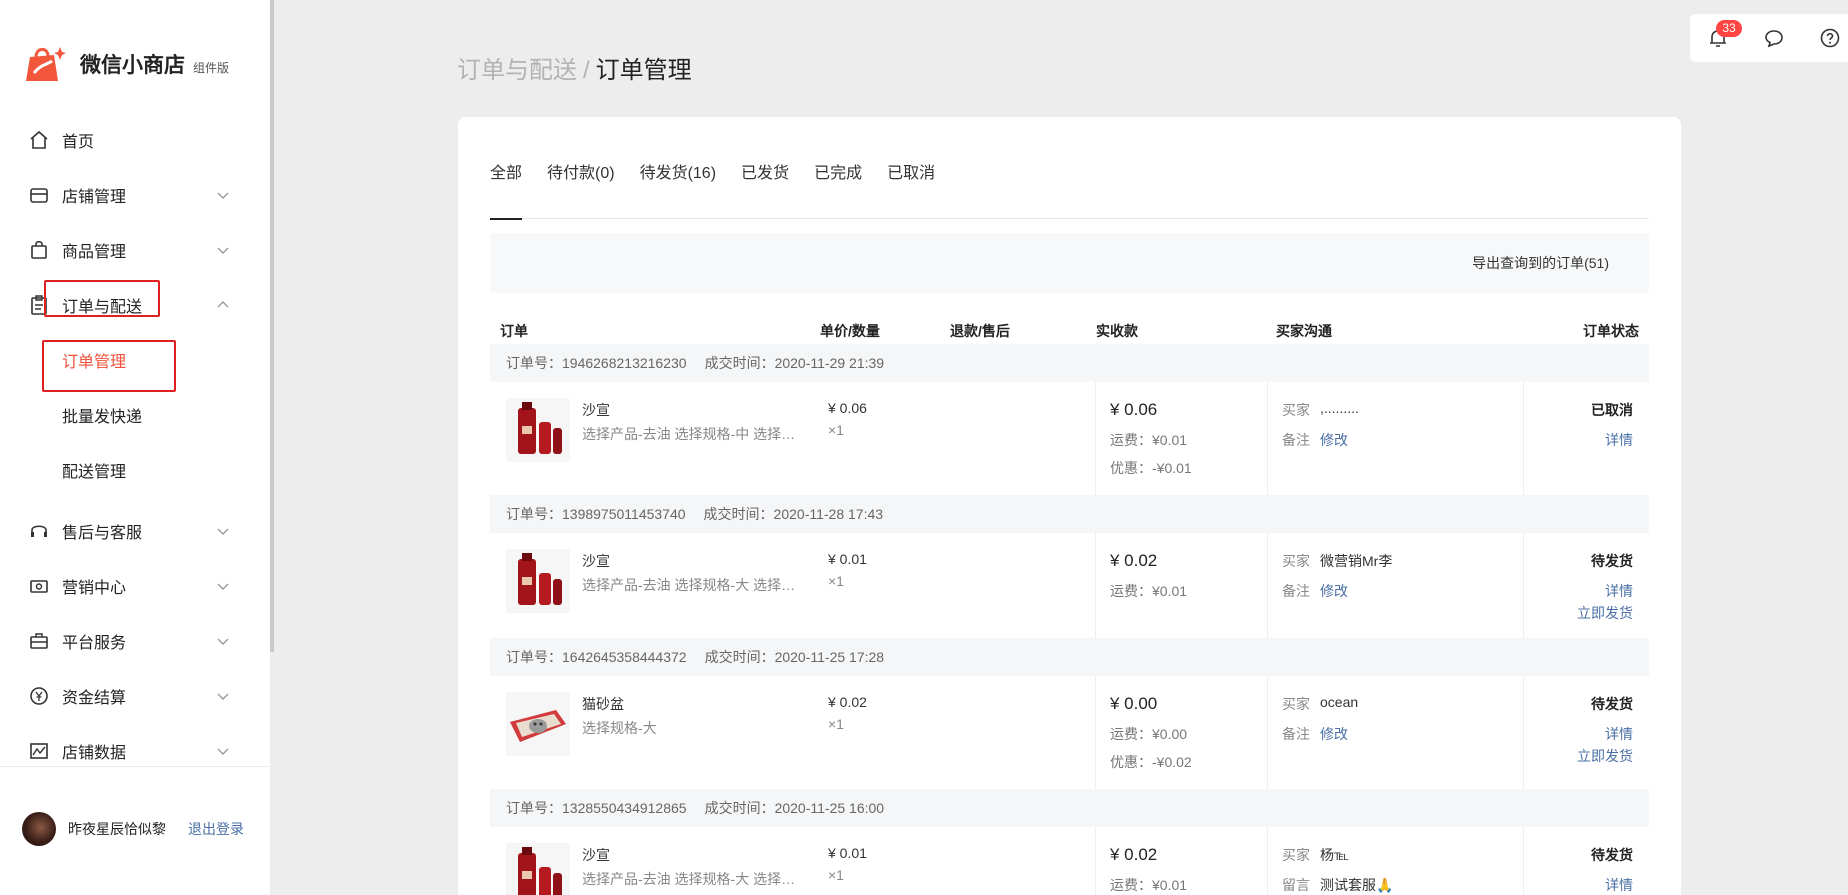 Image resolution: width=1848 pixels, height=895 pixels. Describe the element at coordinates (1117, 331) in the screenshot. I see `header-paid: 实收款` at that location.